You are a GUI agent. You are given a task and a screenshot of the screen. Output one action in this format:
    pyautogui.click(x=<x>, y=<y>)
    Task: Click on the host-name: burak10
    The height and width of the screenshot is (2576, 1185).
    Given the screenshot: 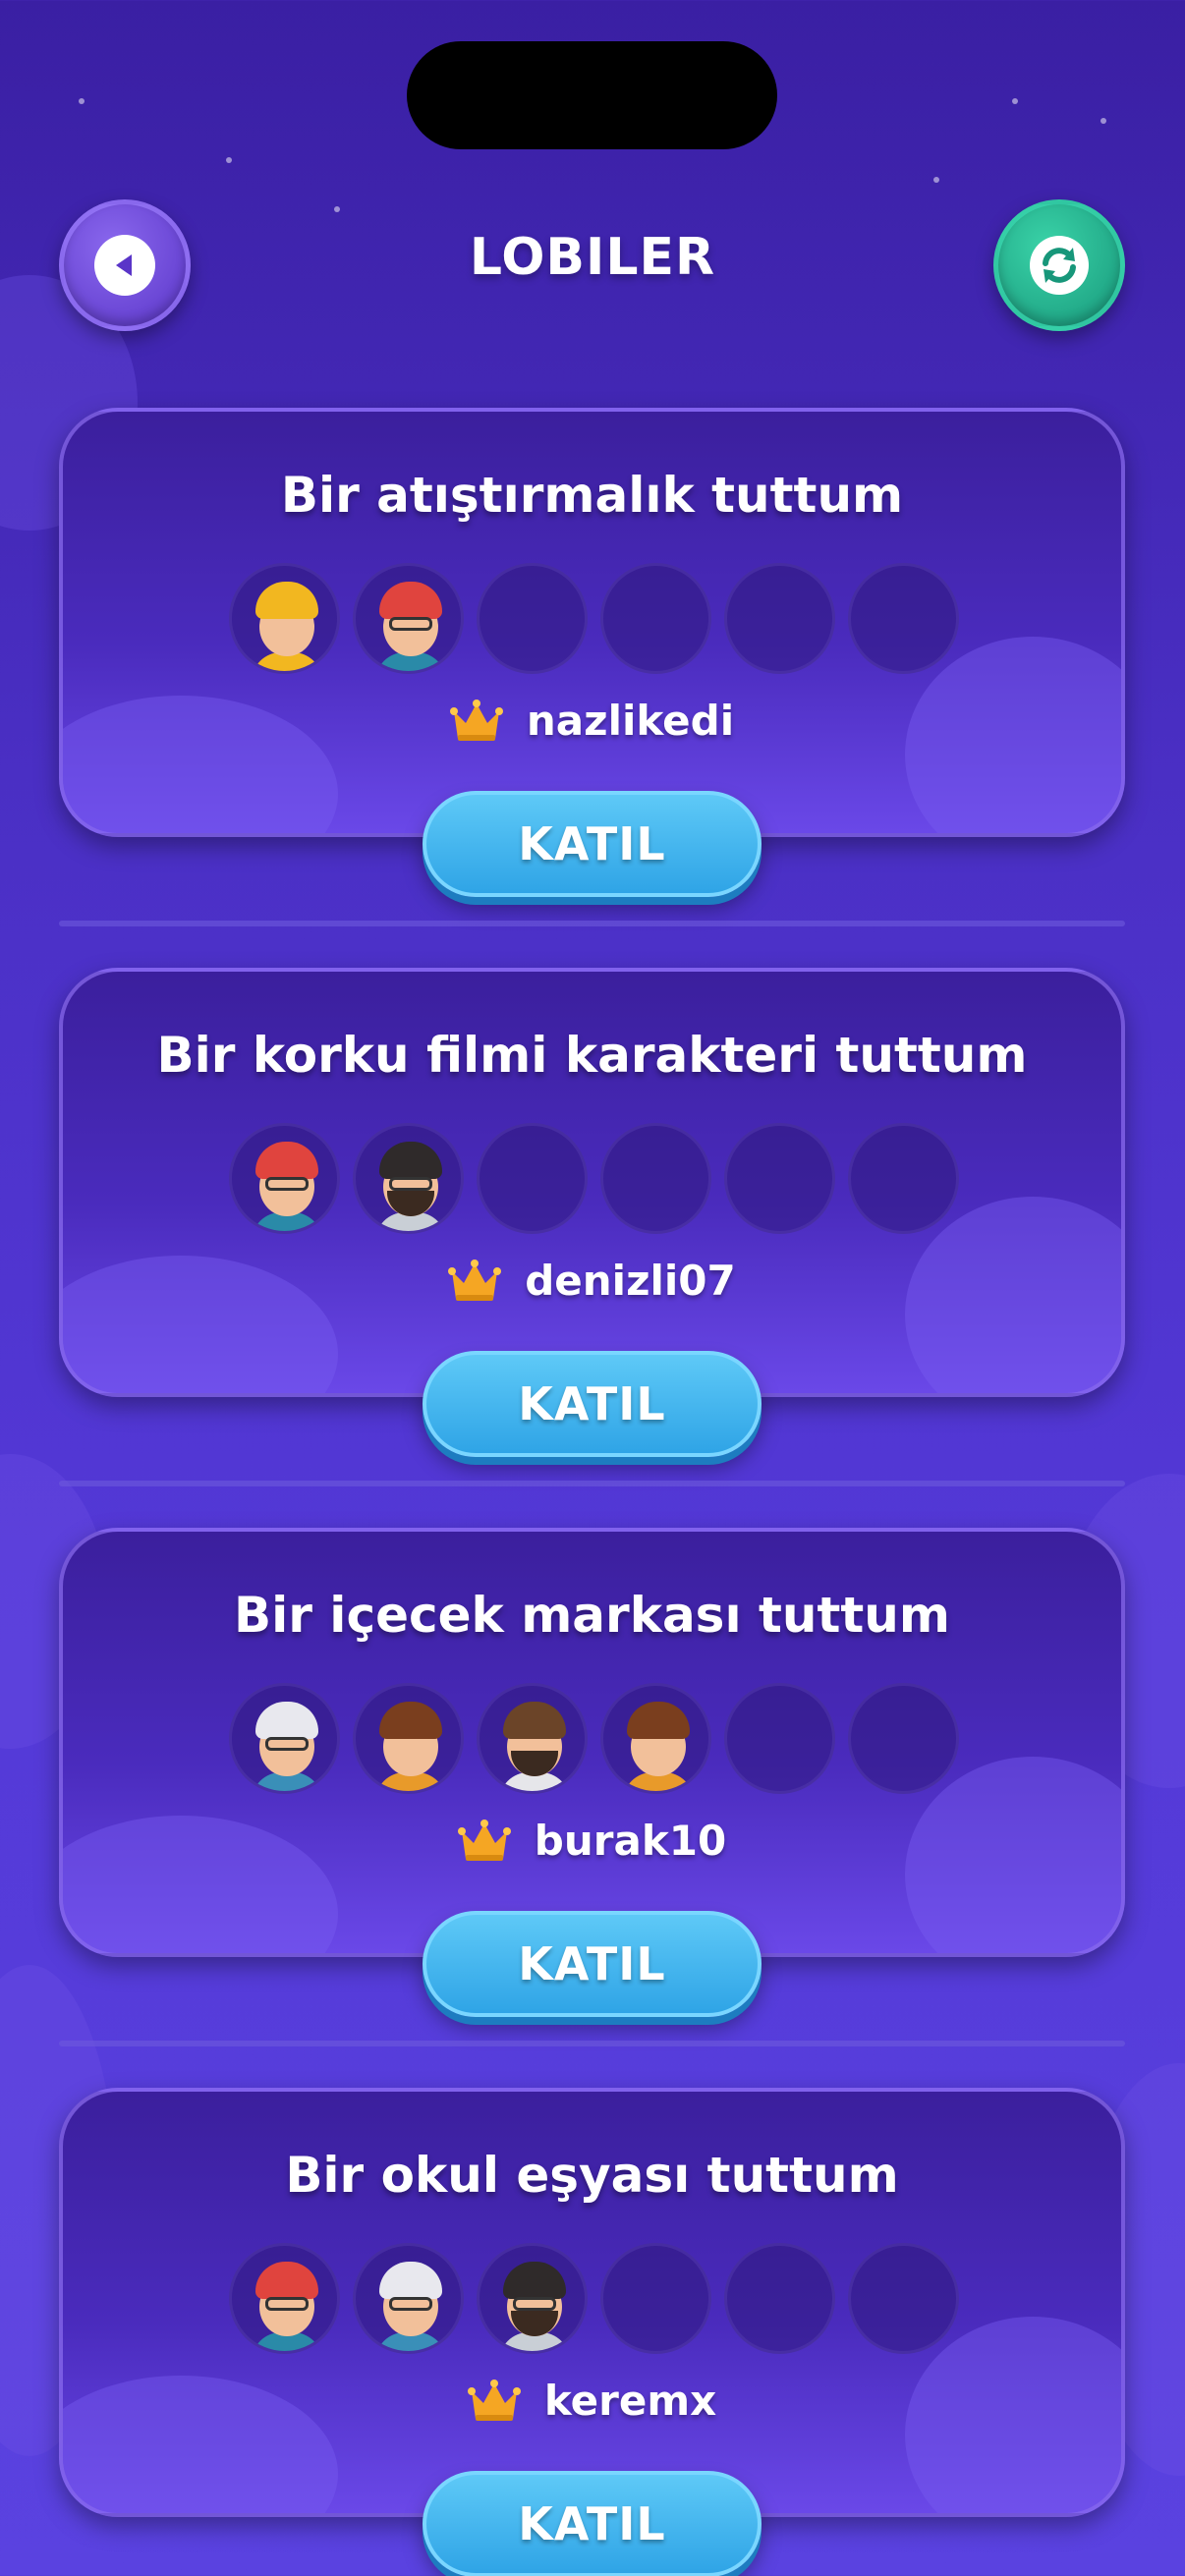 What is the action you would take?
    pyautogui.click(x=631, y=1841)
    